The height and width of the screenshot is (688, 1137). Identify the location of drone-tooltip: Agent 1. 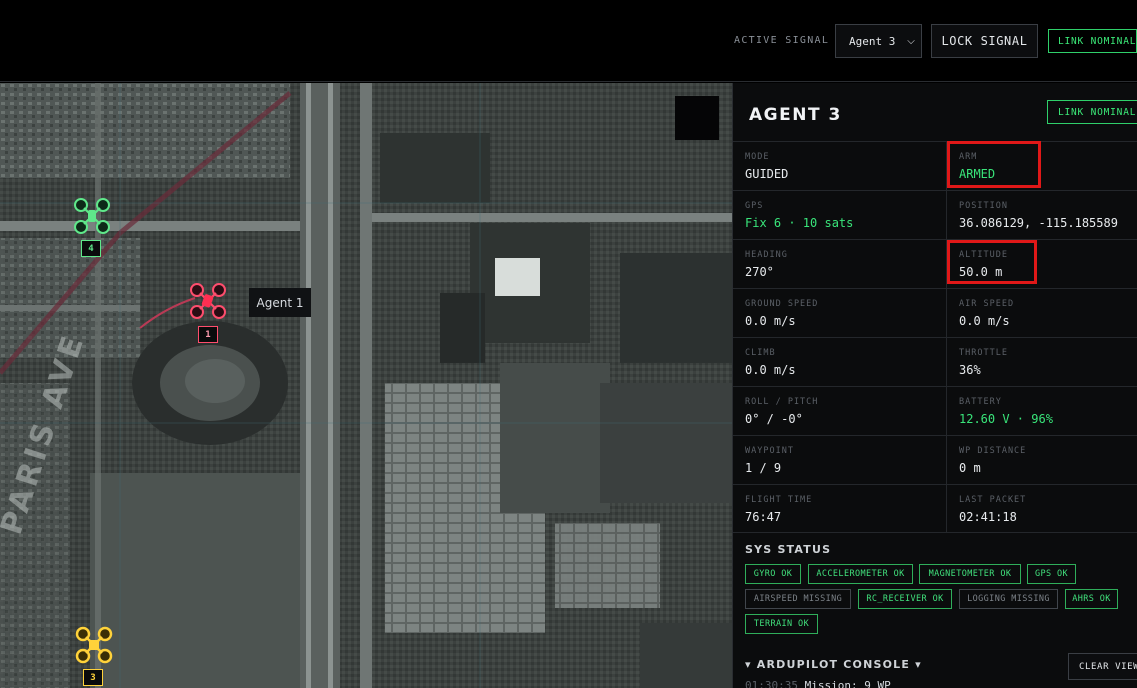
(280, 302).